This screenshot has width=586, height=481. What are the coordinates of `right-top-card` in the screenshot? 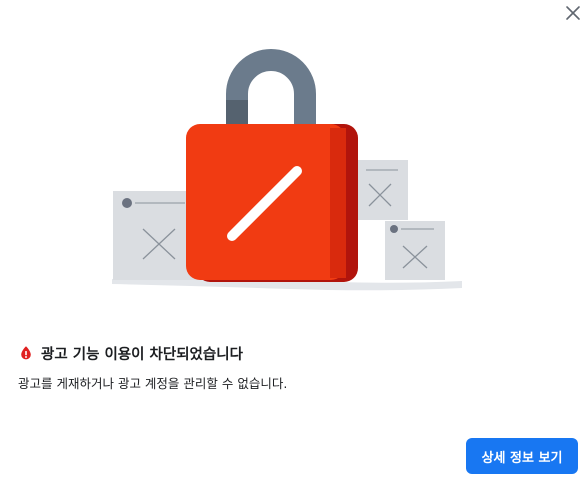 It's located at (382, 190).